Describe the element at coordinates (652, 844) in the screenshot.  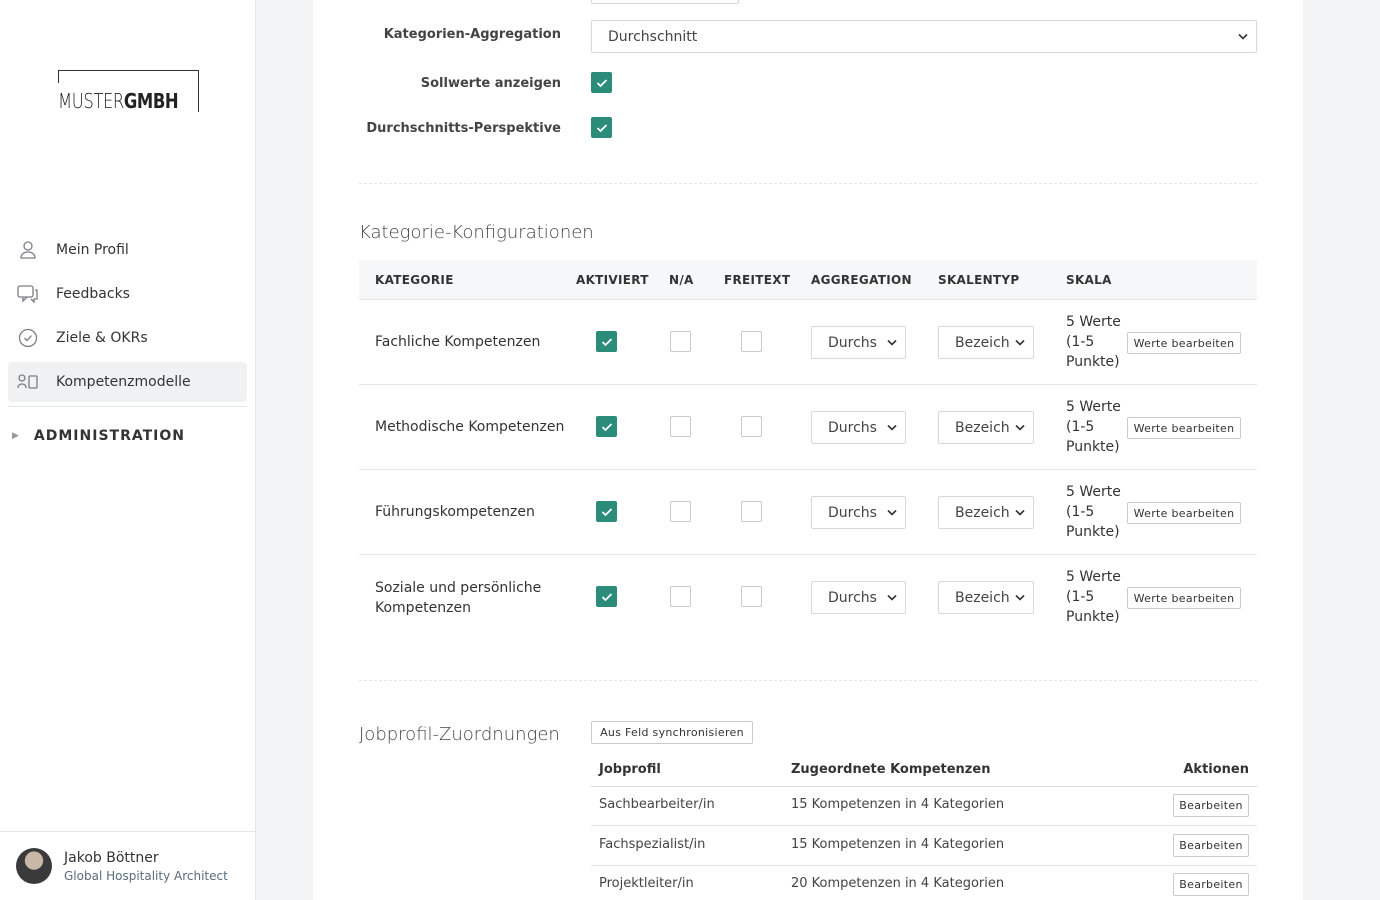
I see `job-profile-name: Fachspezialist/in` at that location.